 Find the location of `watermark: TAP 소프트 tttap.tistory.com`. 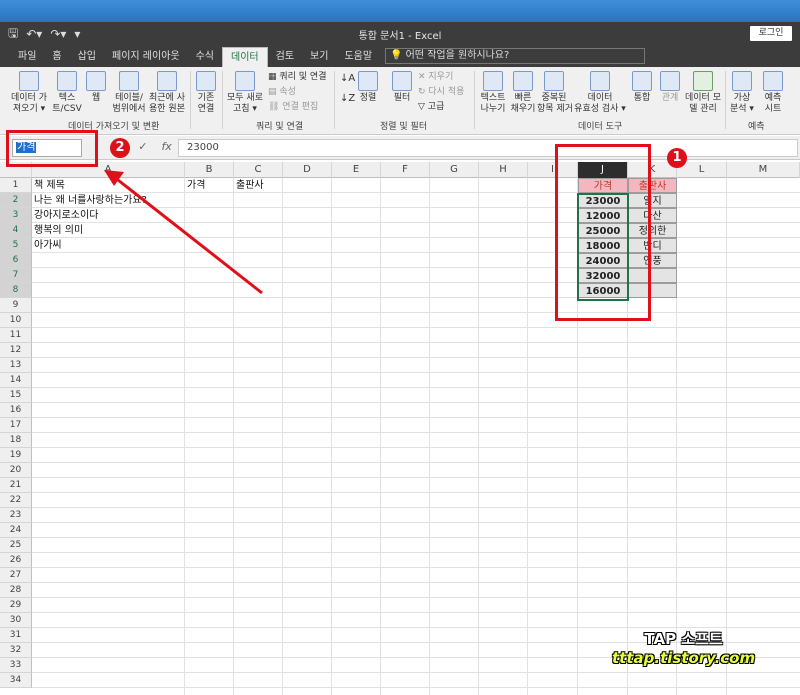

watermark: TAP 소프트 tttap.tistory.com is located at coordinates (683, 647).